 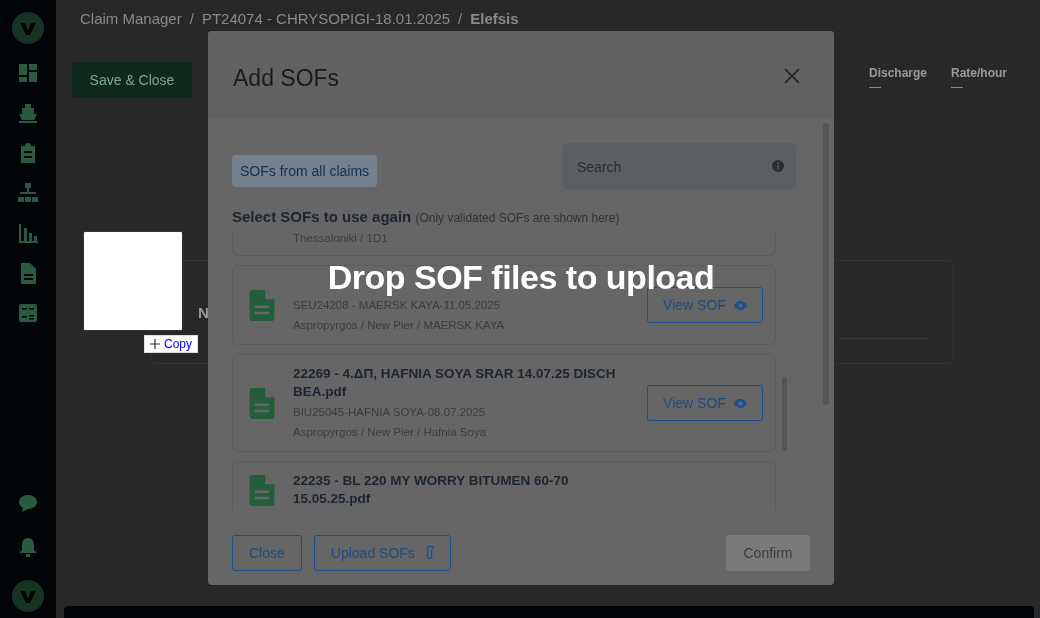 I want to click on info-icon, so click(x=778, y=166).